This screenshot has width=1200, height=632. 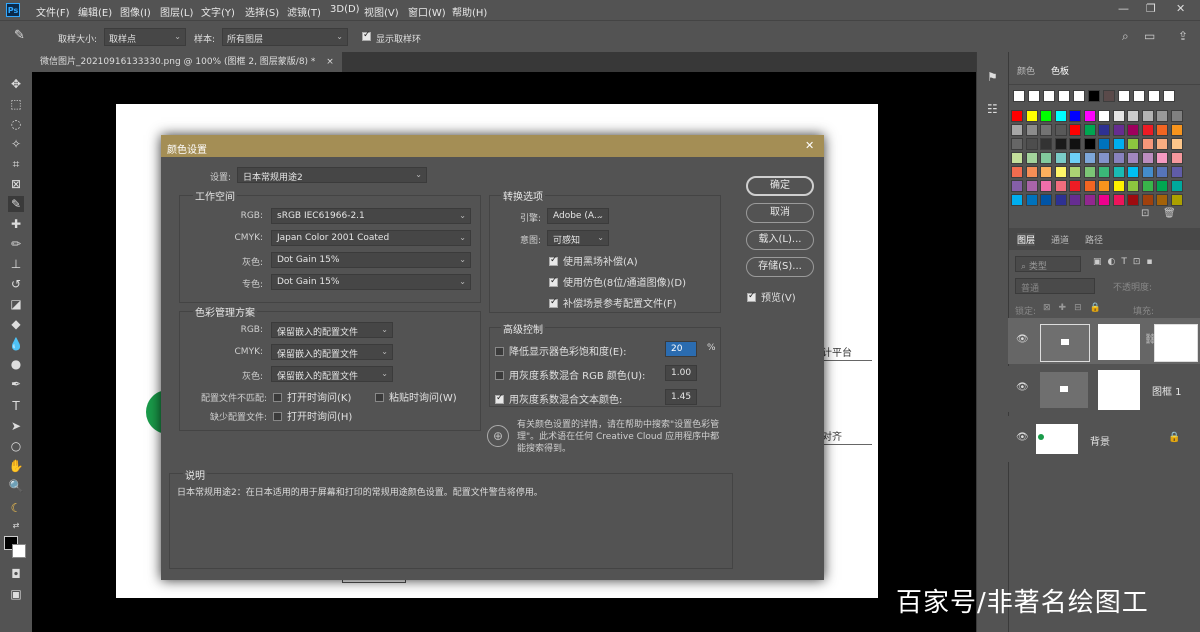 I want to click on settings-select: 日本常规用途2 ⌄, so click(x=332, y=175).